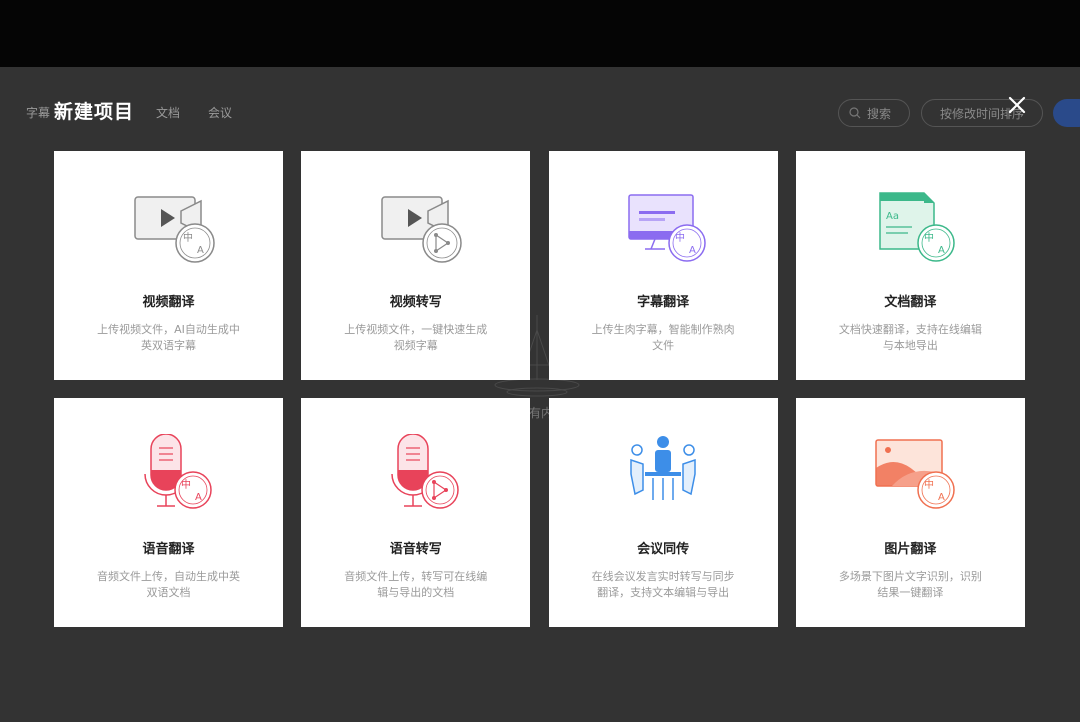 The width and height of the screenshot is (1080, 722). What do you see at coordinates (415, 549) in the screenshot?
I see `card-title: 语音转写` at bounding box center [415, 549].